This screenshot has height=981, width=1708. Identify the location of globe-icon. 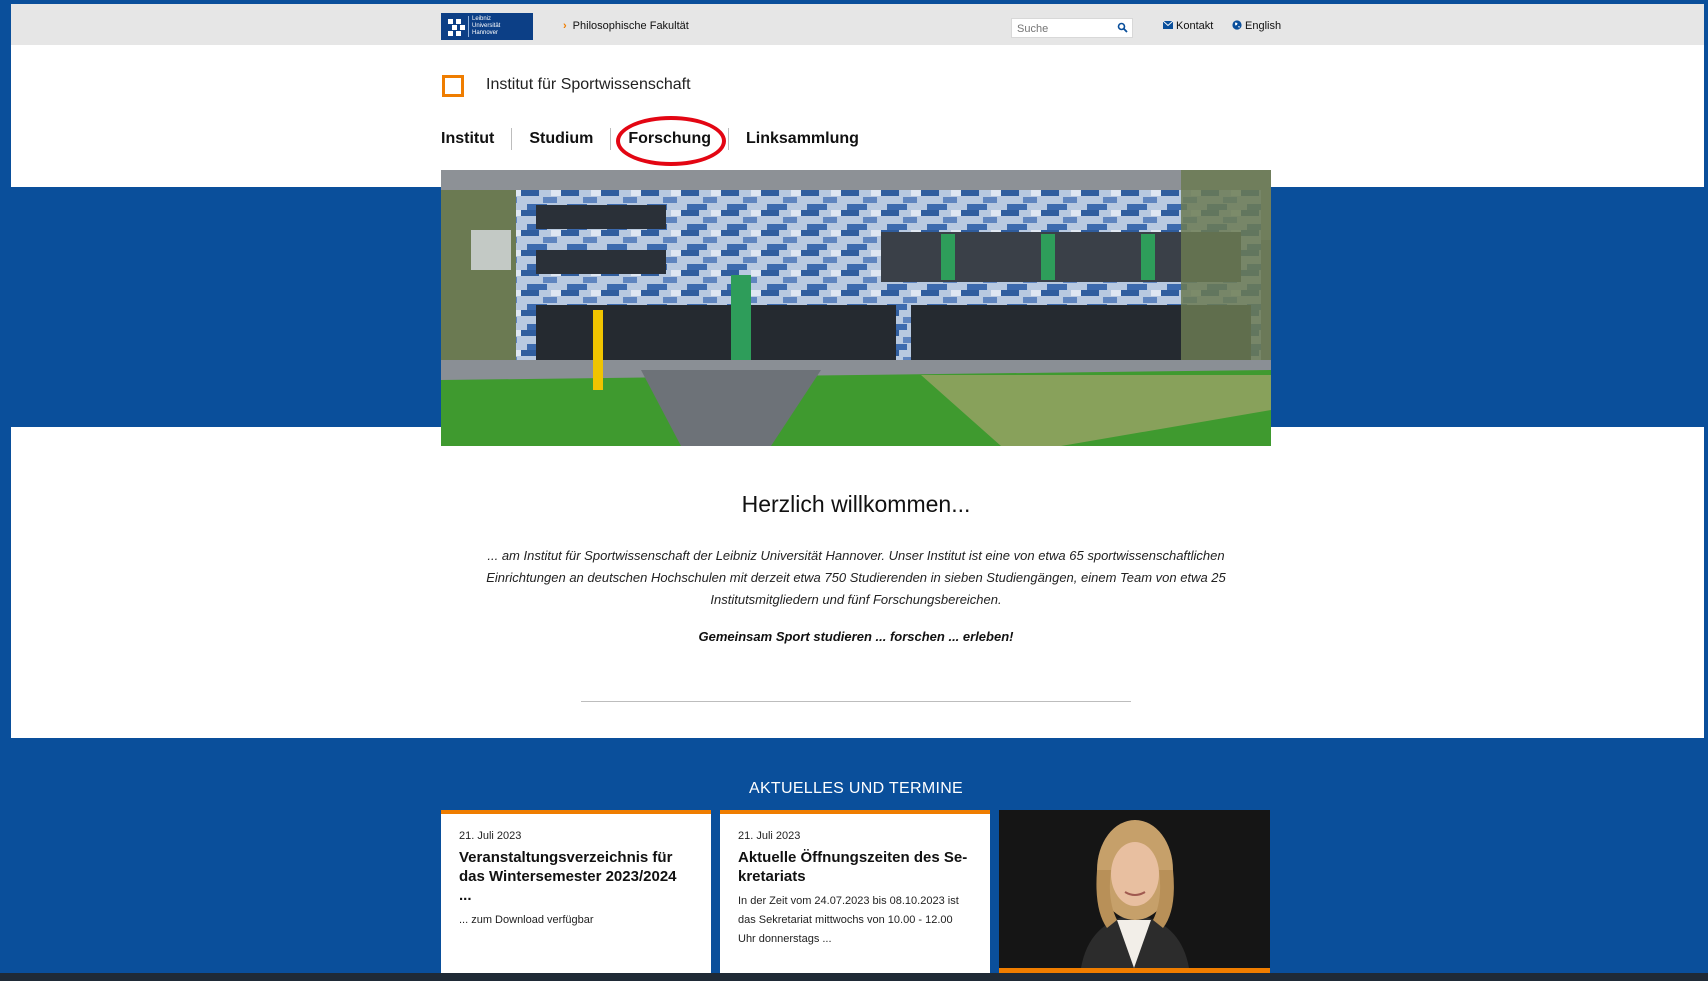
(1237, 25).